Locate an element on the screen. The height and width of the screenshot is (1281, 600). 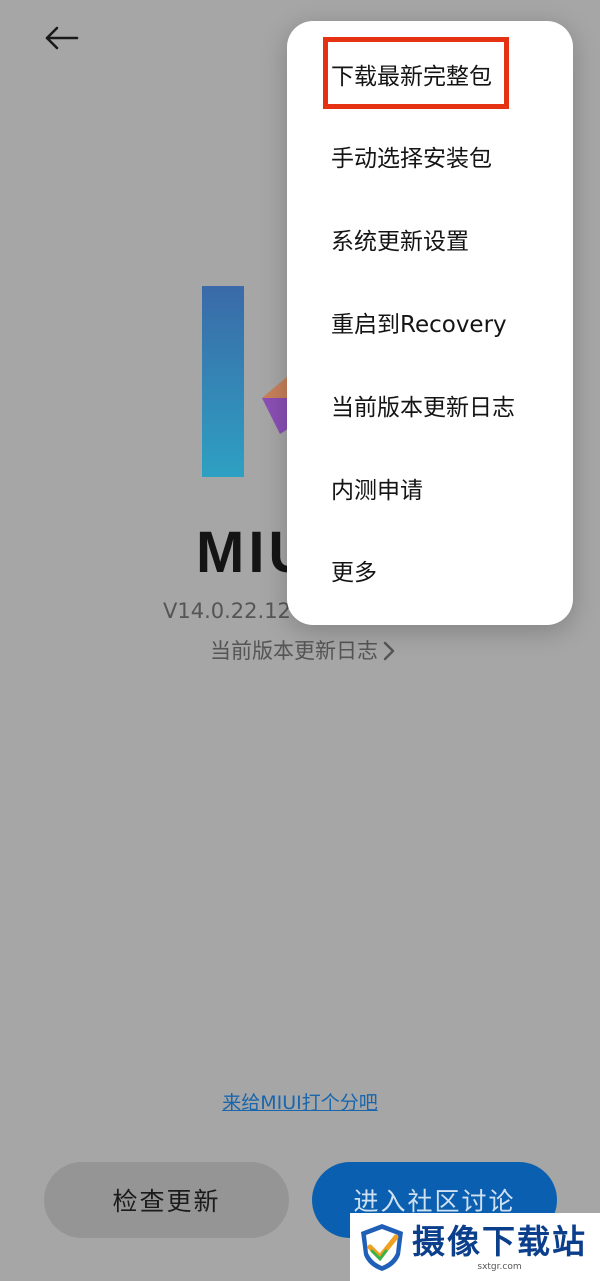
chevron-right-icon is located at coordinates (389, 651).